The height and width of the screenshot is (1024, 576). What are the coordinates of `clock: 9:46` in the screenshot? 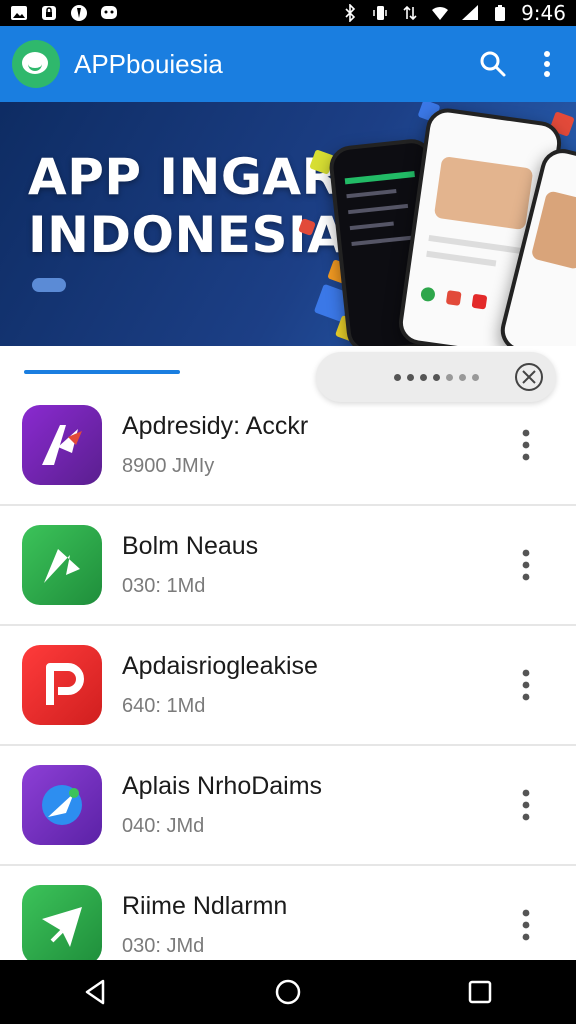 It's located at (543, 13).